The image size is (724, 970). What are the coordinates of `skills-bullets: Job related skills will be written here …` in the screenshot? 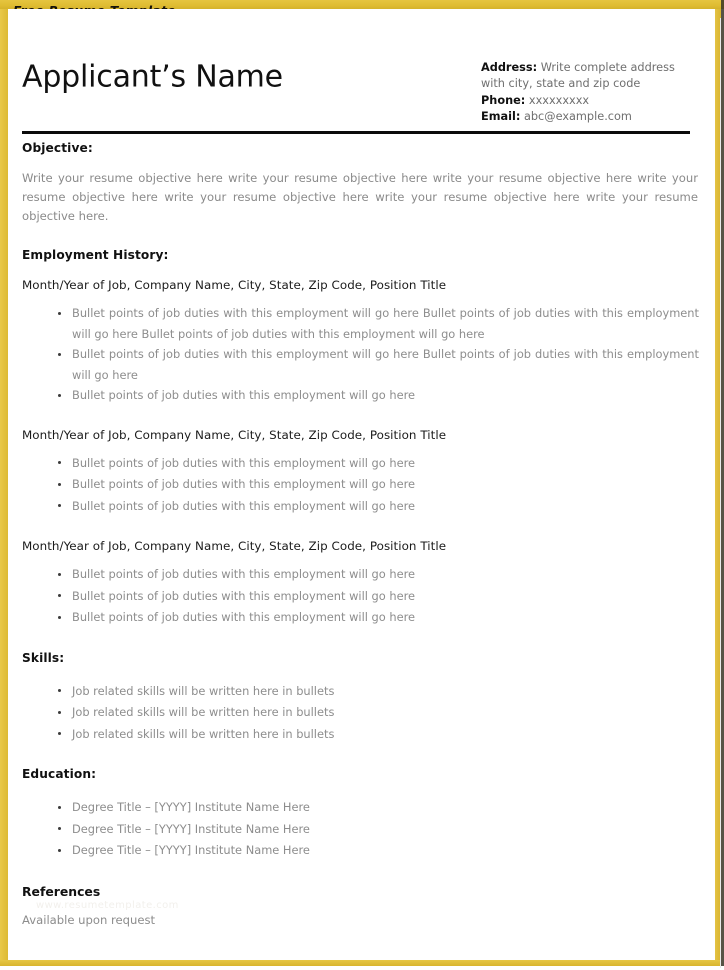 It's located at (360, 713).